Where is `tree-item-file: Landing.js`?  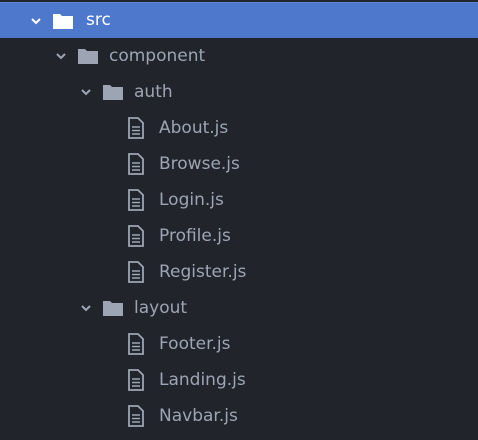 tree-item-file: Landing.js is located at coordinates (239, 380).